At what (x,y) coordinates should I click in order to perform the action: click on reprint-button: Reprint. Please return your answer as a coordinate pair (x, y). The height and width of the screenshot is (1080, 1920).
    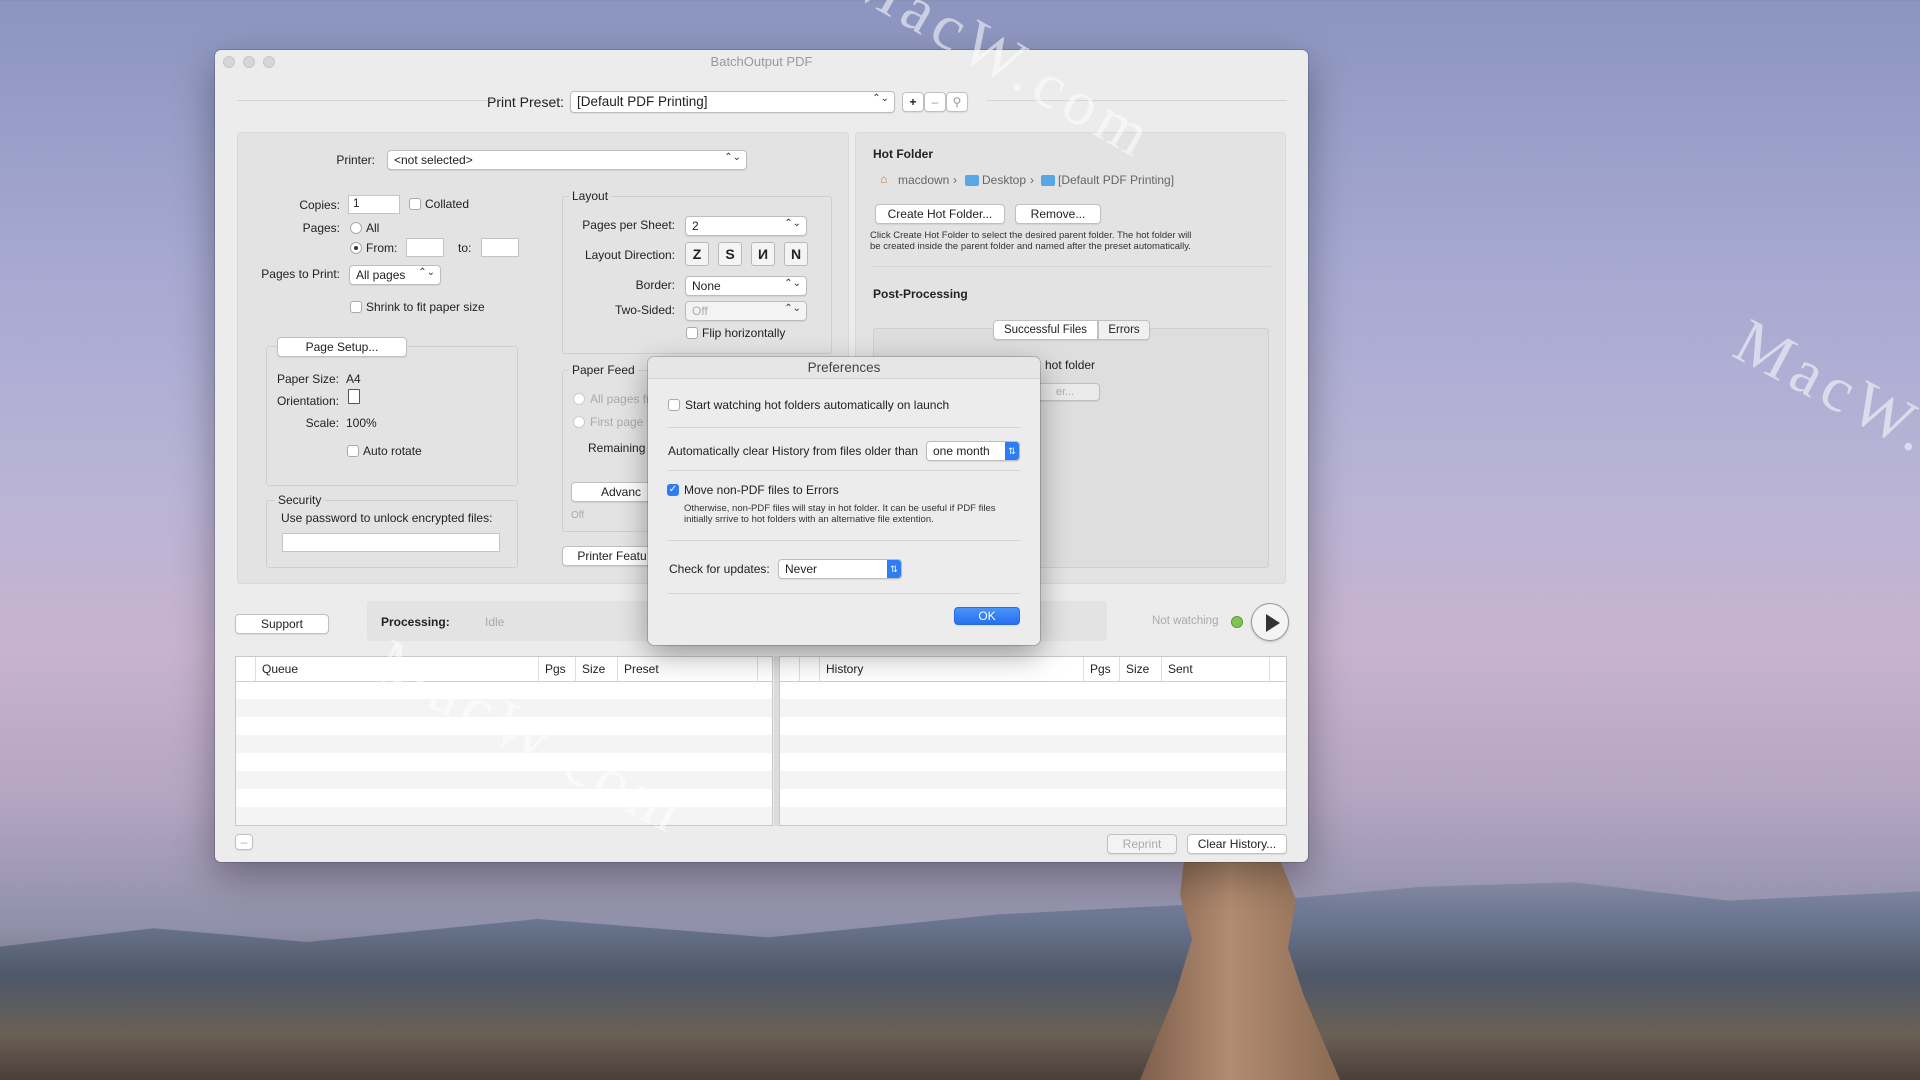
    Looking at the image, I should click on (1142, 844).